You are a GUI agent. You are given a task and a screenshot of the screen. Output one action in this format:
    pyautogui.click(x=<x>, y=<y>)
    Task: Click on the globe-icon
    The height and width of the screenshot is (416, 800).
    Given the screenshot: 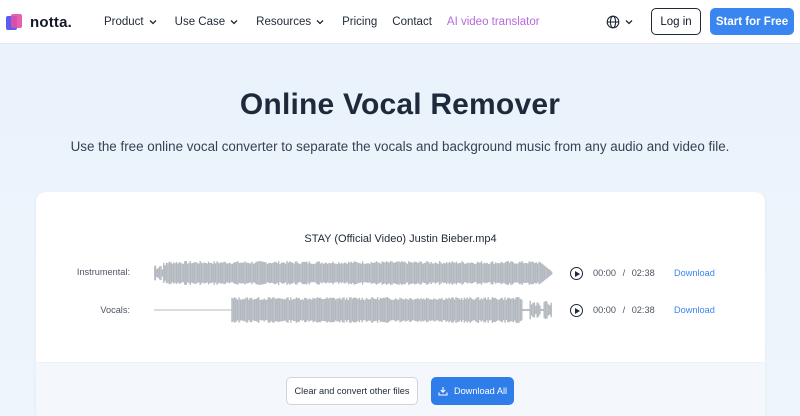 What is the action you would take?
    pyautogui.click(x=613, y=22)
    